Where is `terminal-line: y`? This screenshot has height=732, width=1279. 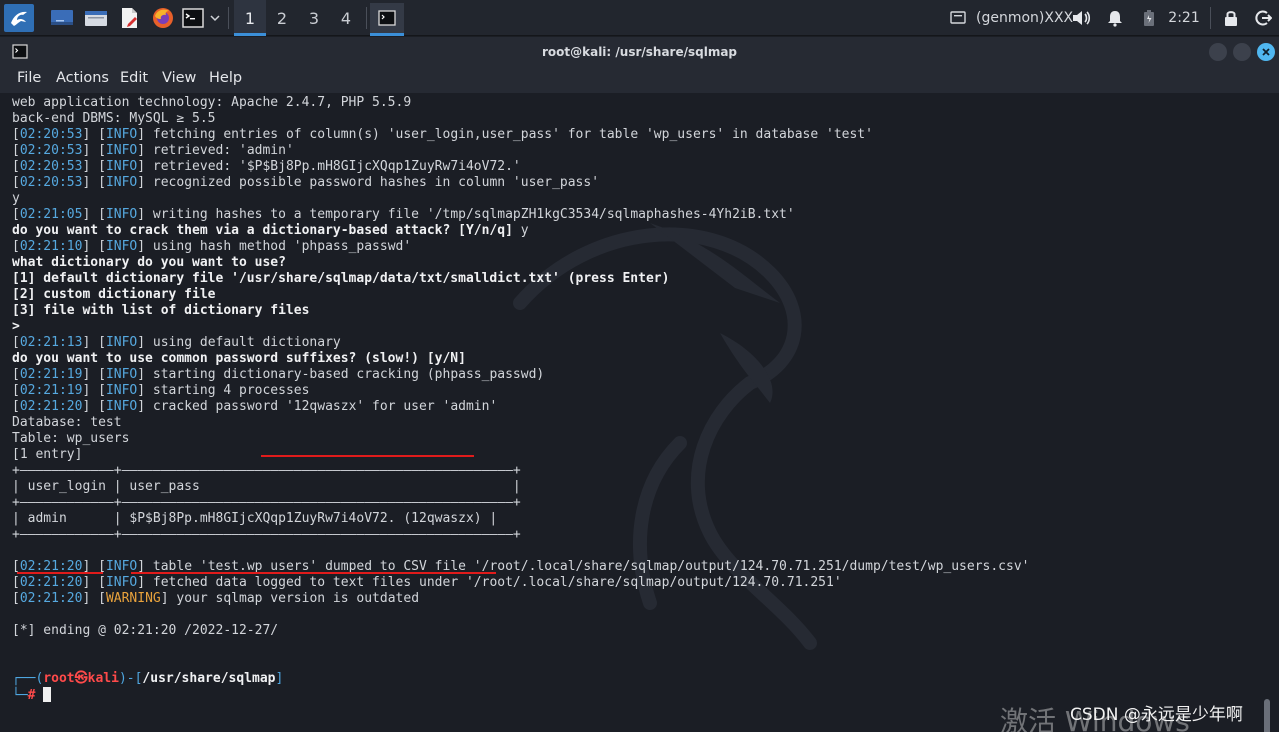 terminal-line: y is located at coordinates (521, 199).